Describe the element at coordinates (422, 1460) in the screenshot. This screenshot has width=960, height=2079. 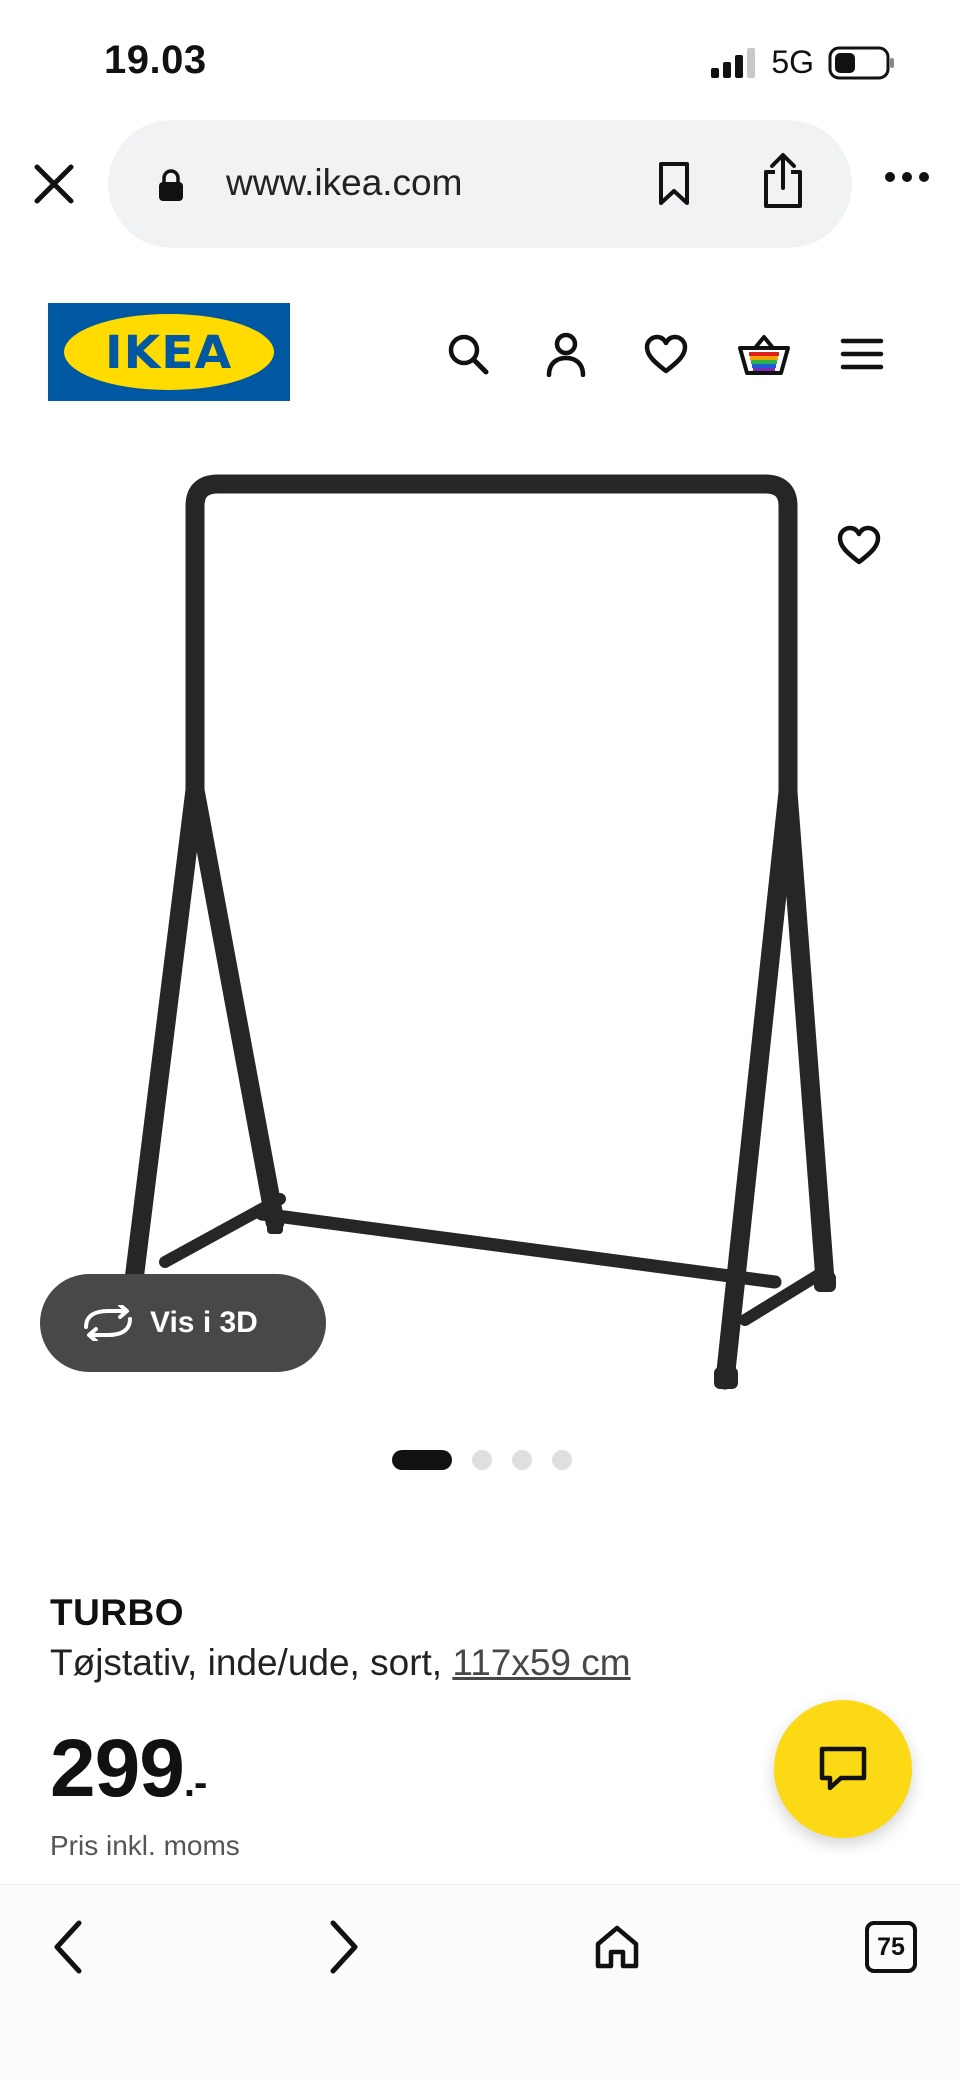
I see `pagination-dot-active` at that location.